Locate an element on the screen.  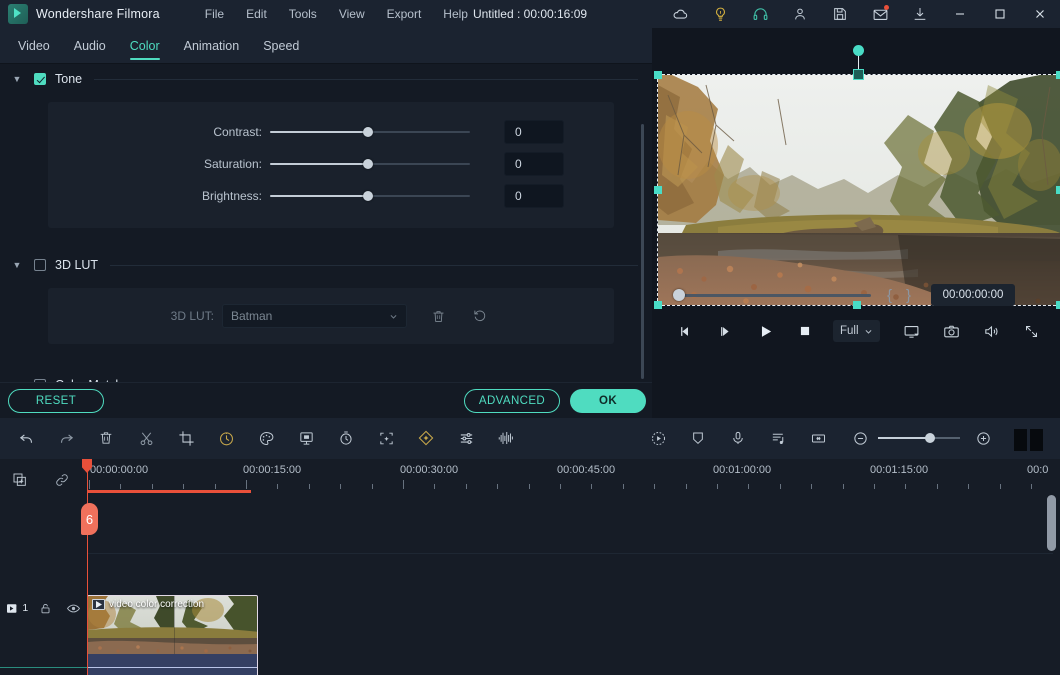
delete-icon is located at coordinates (106, 438).